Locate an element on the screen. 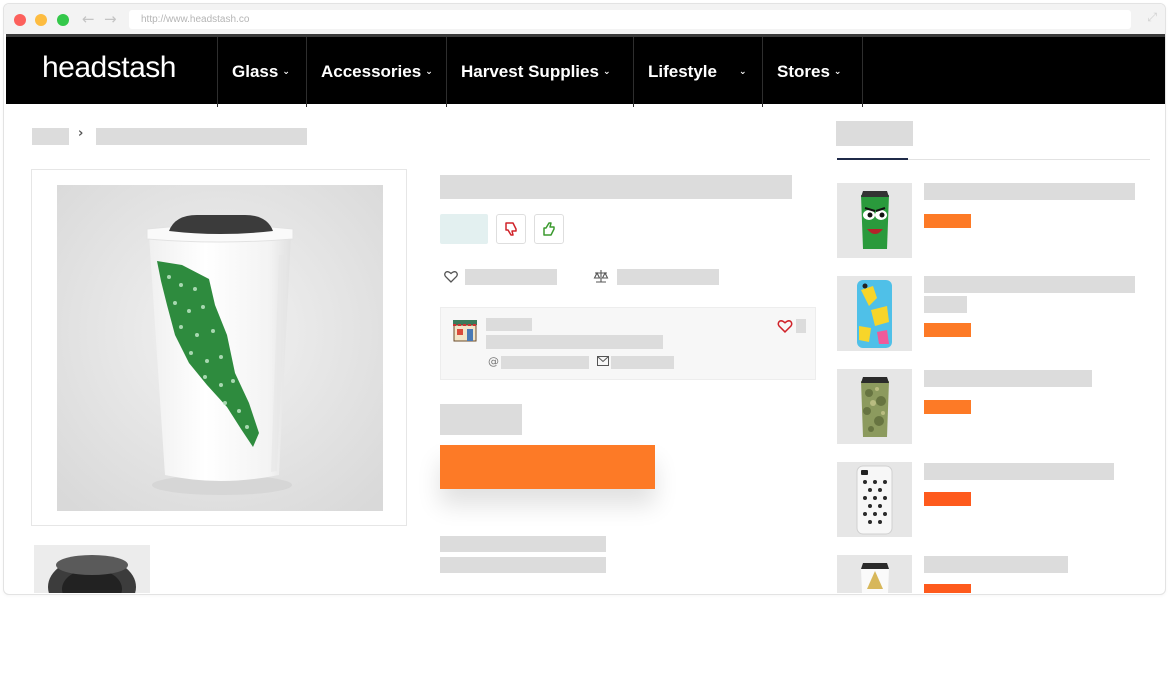  pyramid-mug-image is located at coordinates (874, 574).